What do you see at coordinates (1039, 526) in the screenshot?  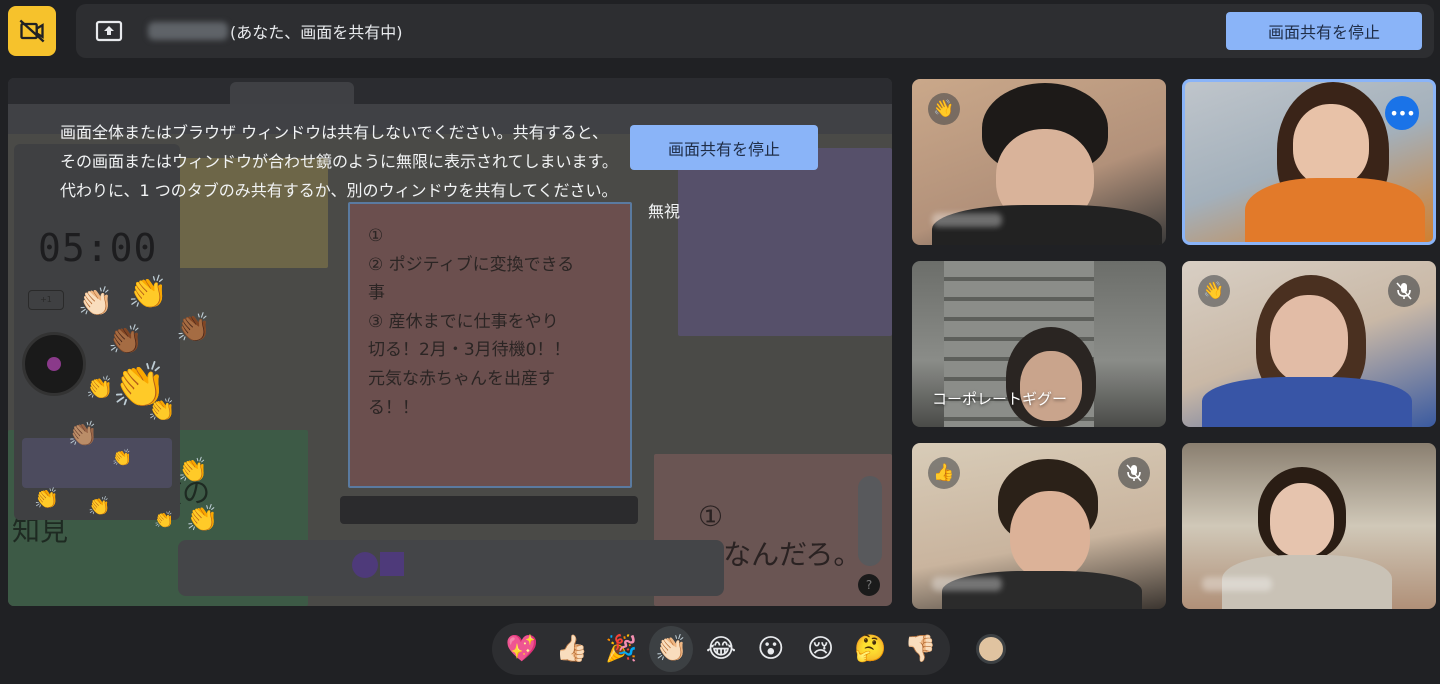 I see `participant-tile: 👍` at bounding box center [1039, 526].